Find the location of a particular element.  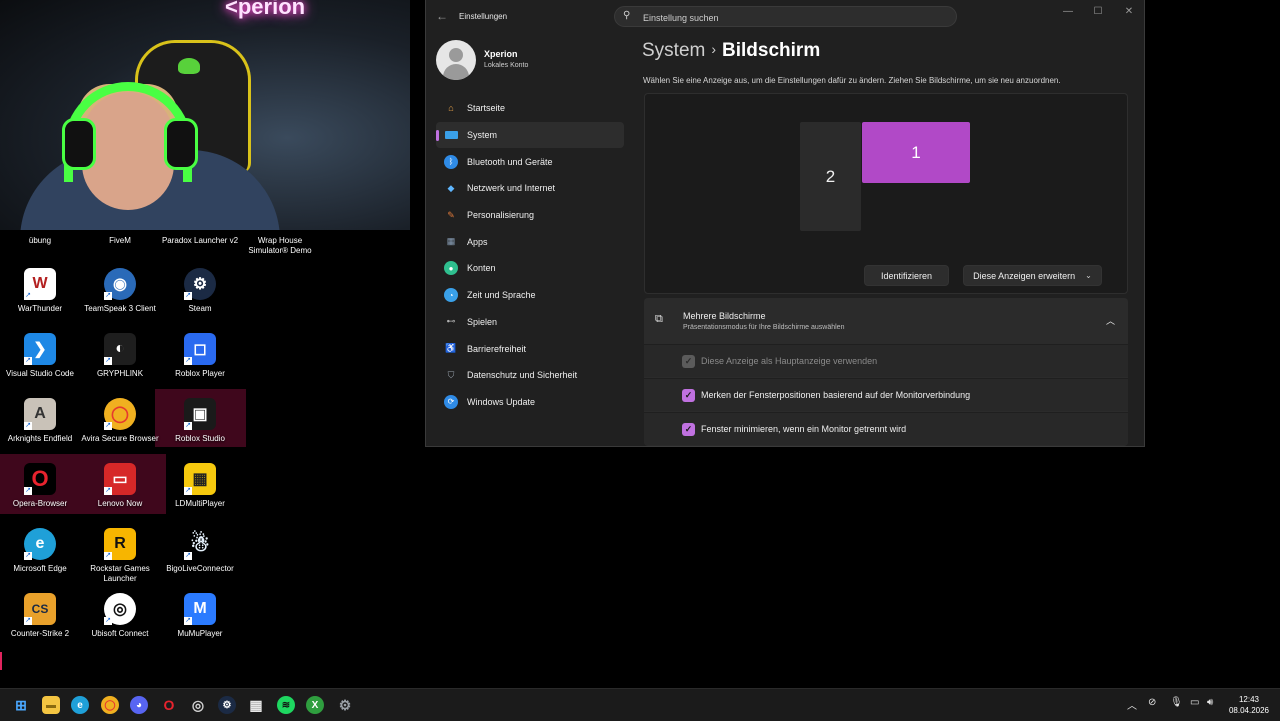

sidebar-item-barrierefreiheit: ♿ Barrierefreiheit is located at coordinates (530, 348).